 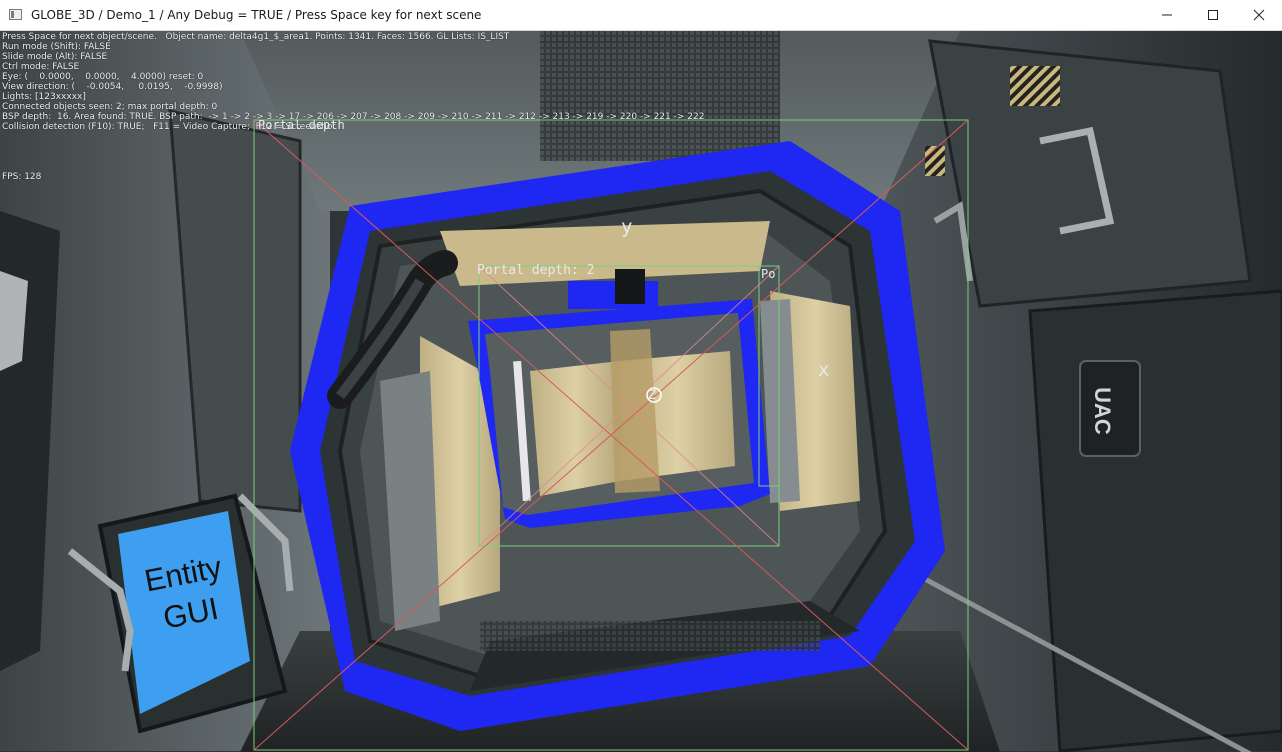 What do you see at coordinates (935, 161) in the screenshot?
I see `hazard-stripe-small` at bounding box center [935, 161].